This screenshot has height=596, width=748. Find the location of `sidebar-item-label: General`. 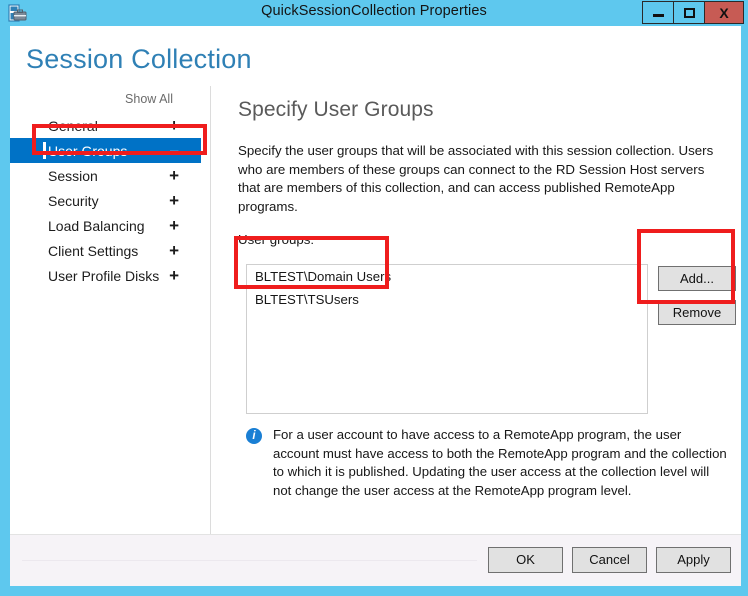

sidebar-item-label: General is located at coordinates (73, 125).